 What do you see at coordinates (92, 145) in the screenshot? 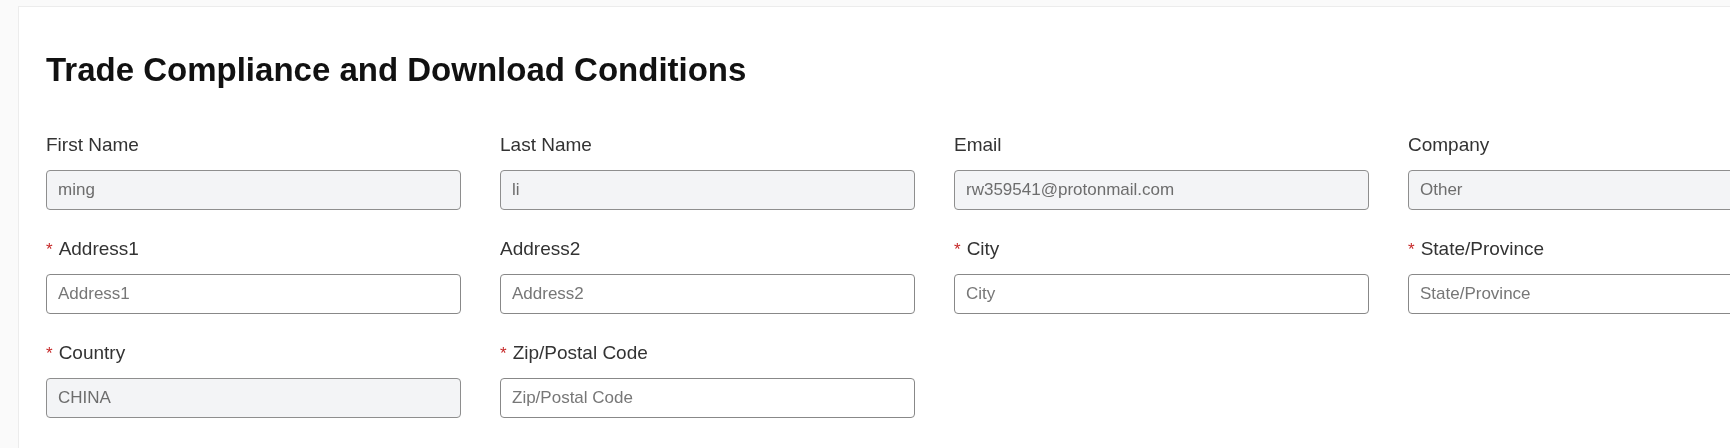
I see `field-label: First Name` at bounding box center [92, 145].